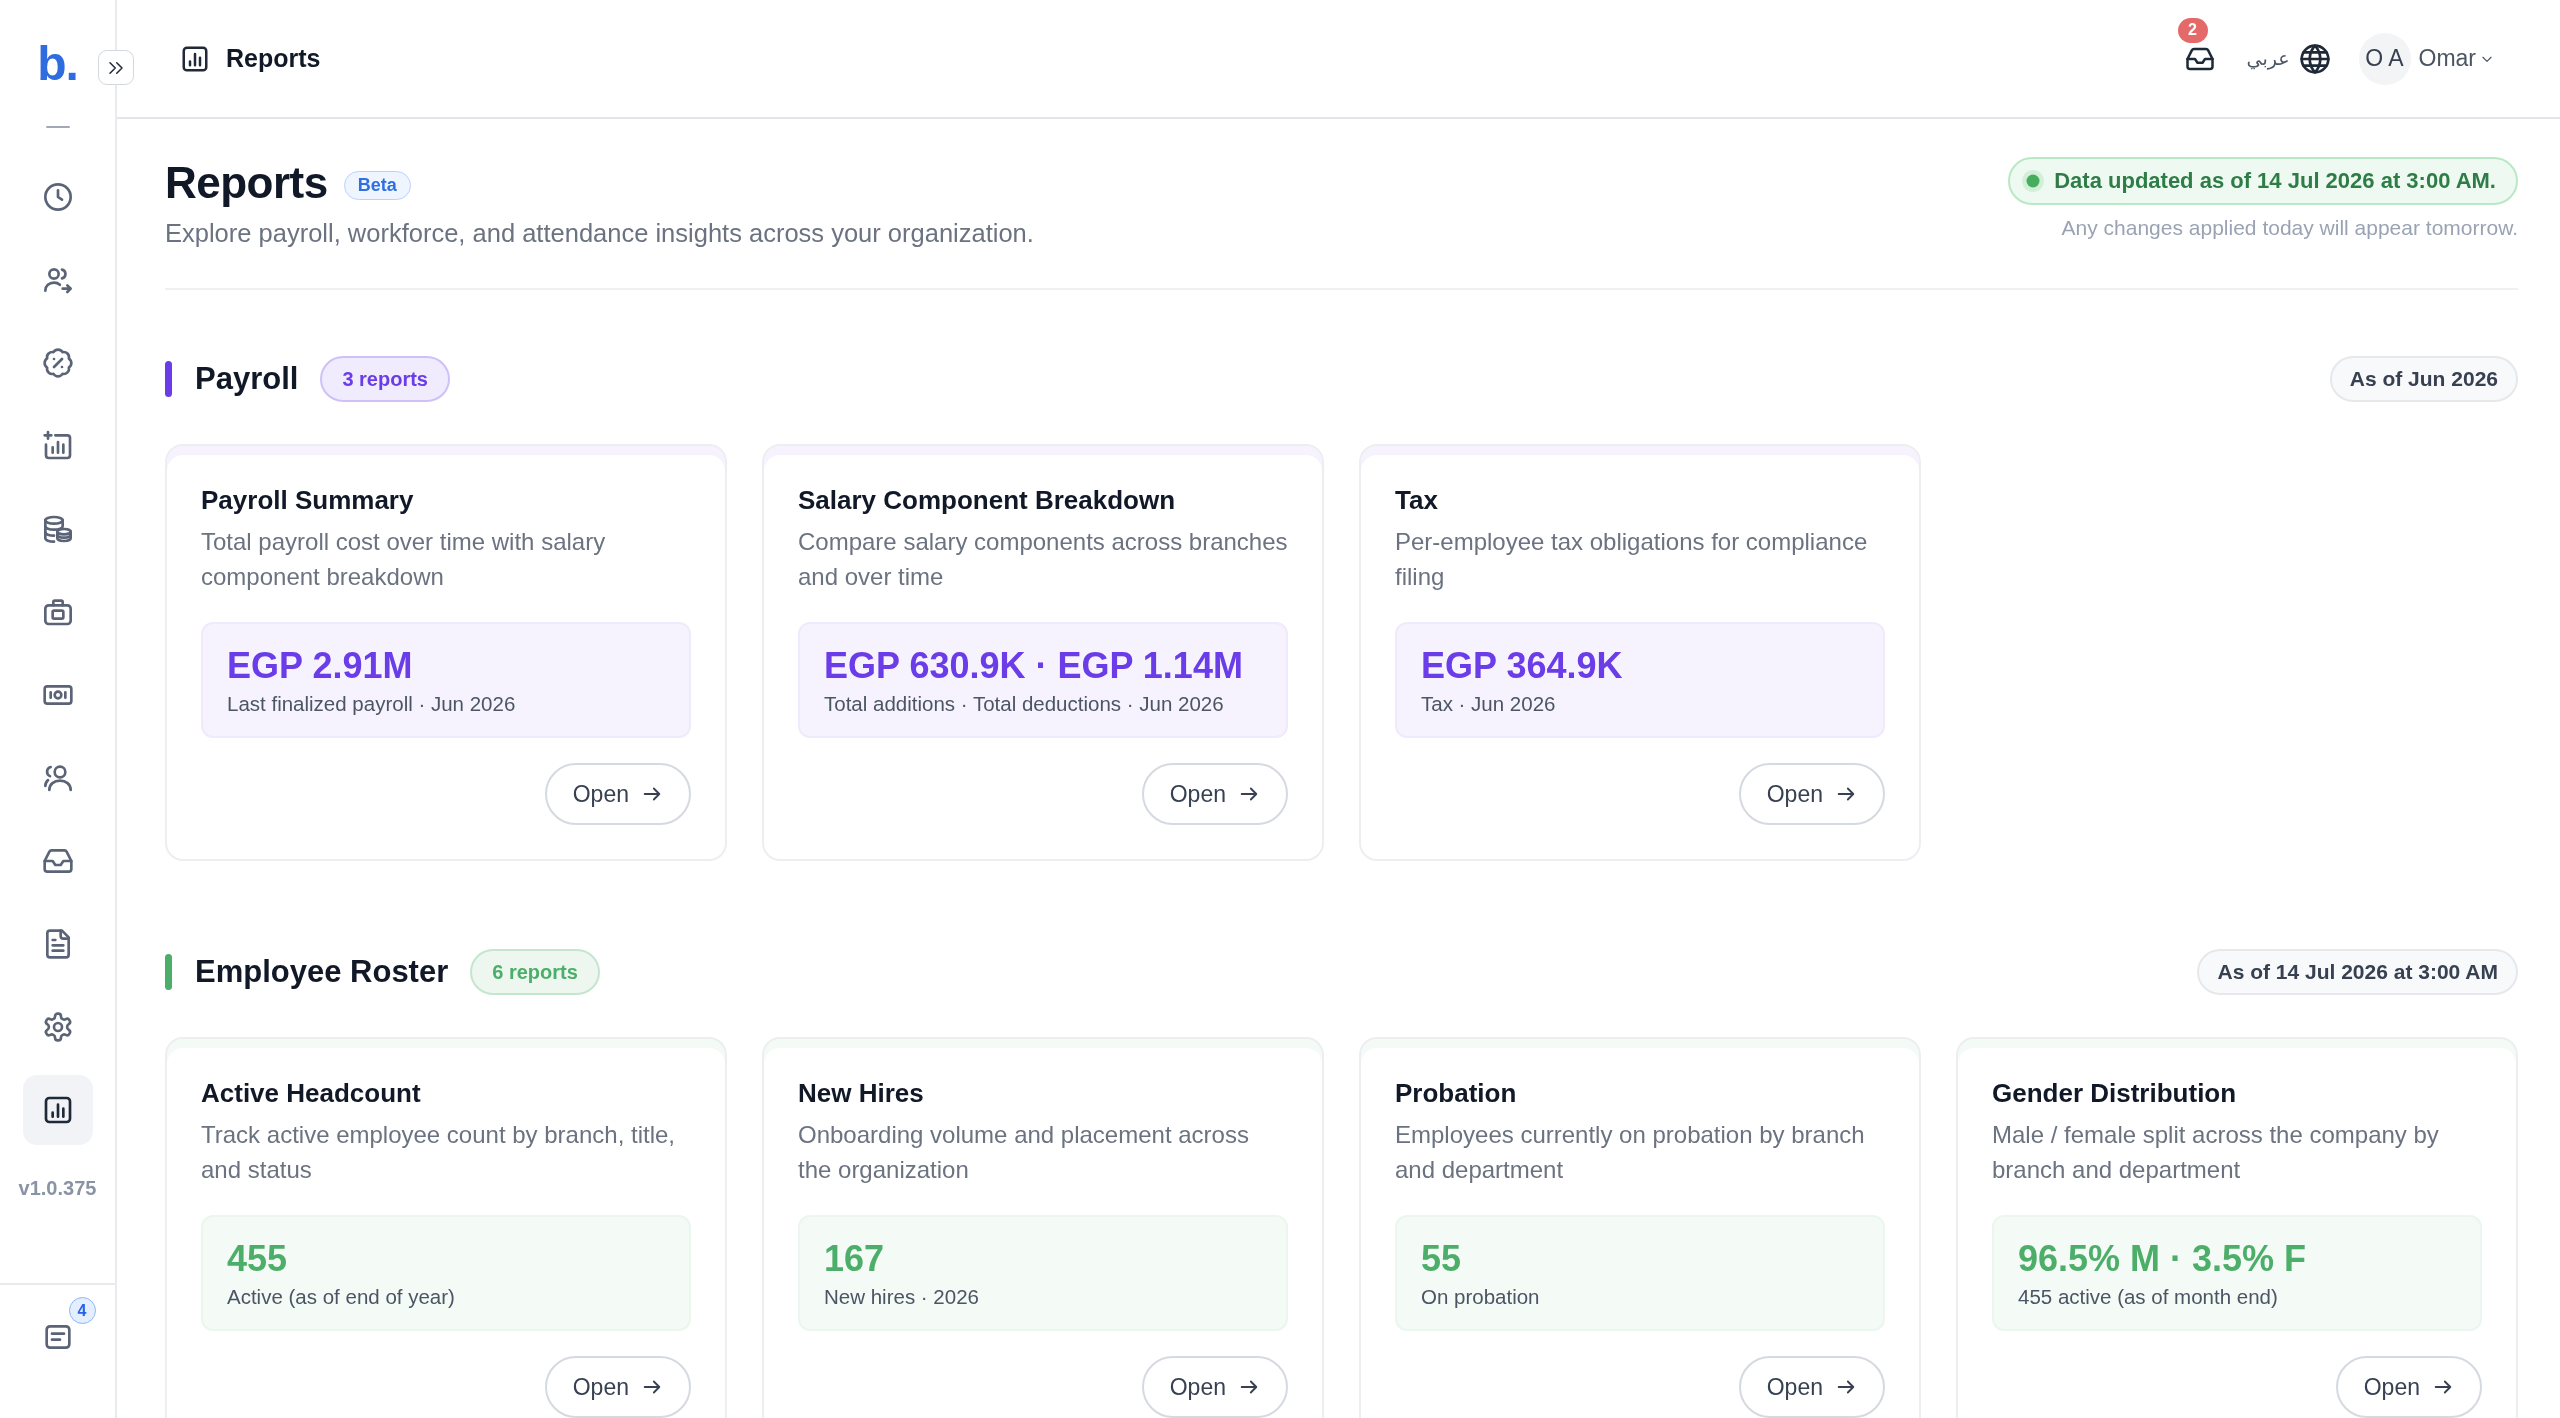 The image size is (2560, 1418). Describe the element at coordinates (57, 363) in the screenshot. I see `percent-badge-icon` at that location.